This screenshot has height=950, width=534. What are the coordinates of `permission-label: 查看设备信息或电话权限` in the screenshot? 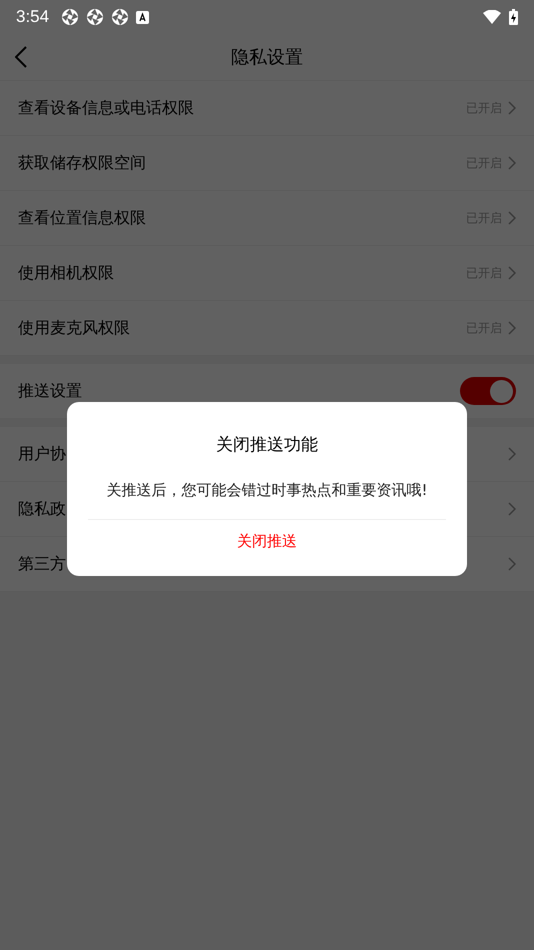 It's located at (106, 108).